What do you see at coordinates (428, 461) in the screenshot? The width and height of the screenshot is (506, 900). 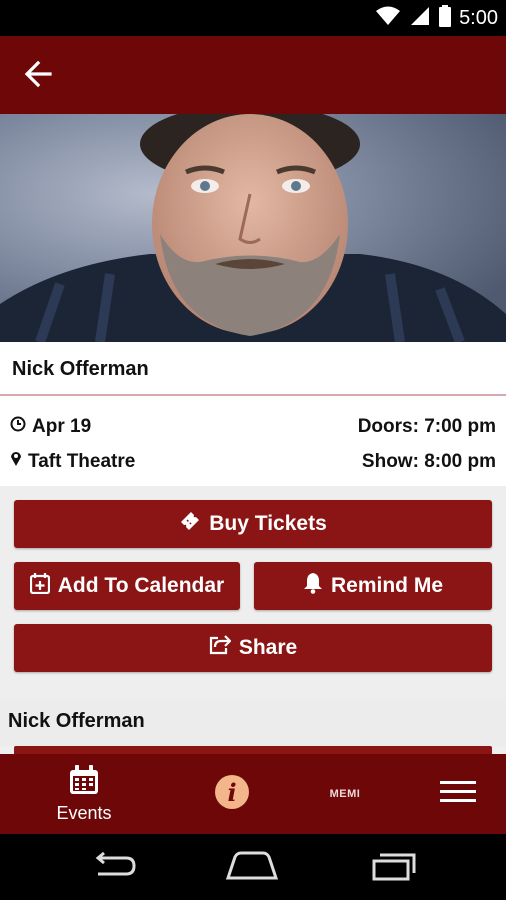 I see `show-time: Show: 8:00 pm` at bounding box center [428, 461].